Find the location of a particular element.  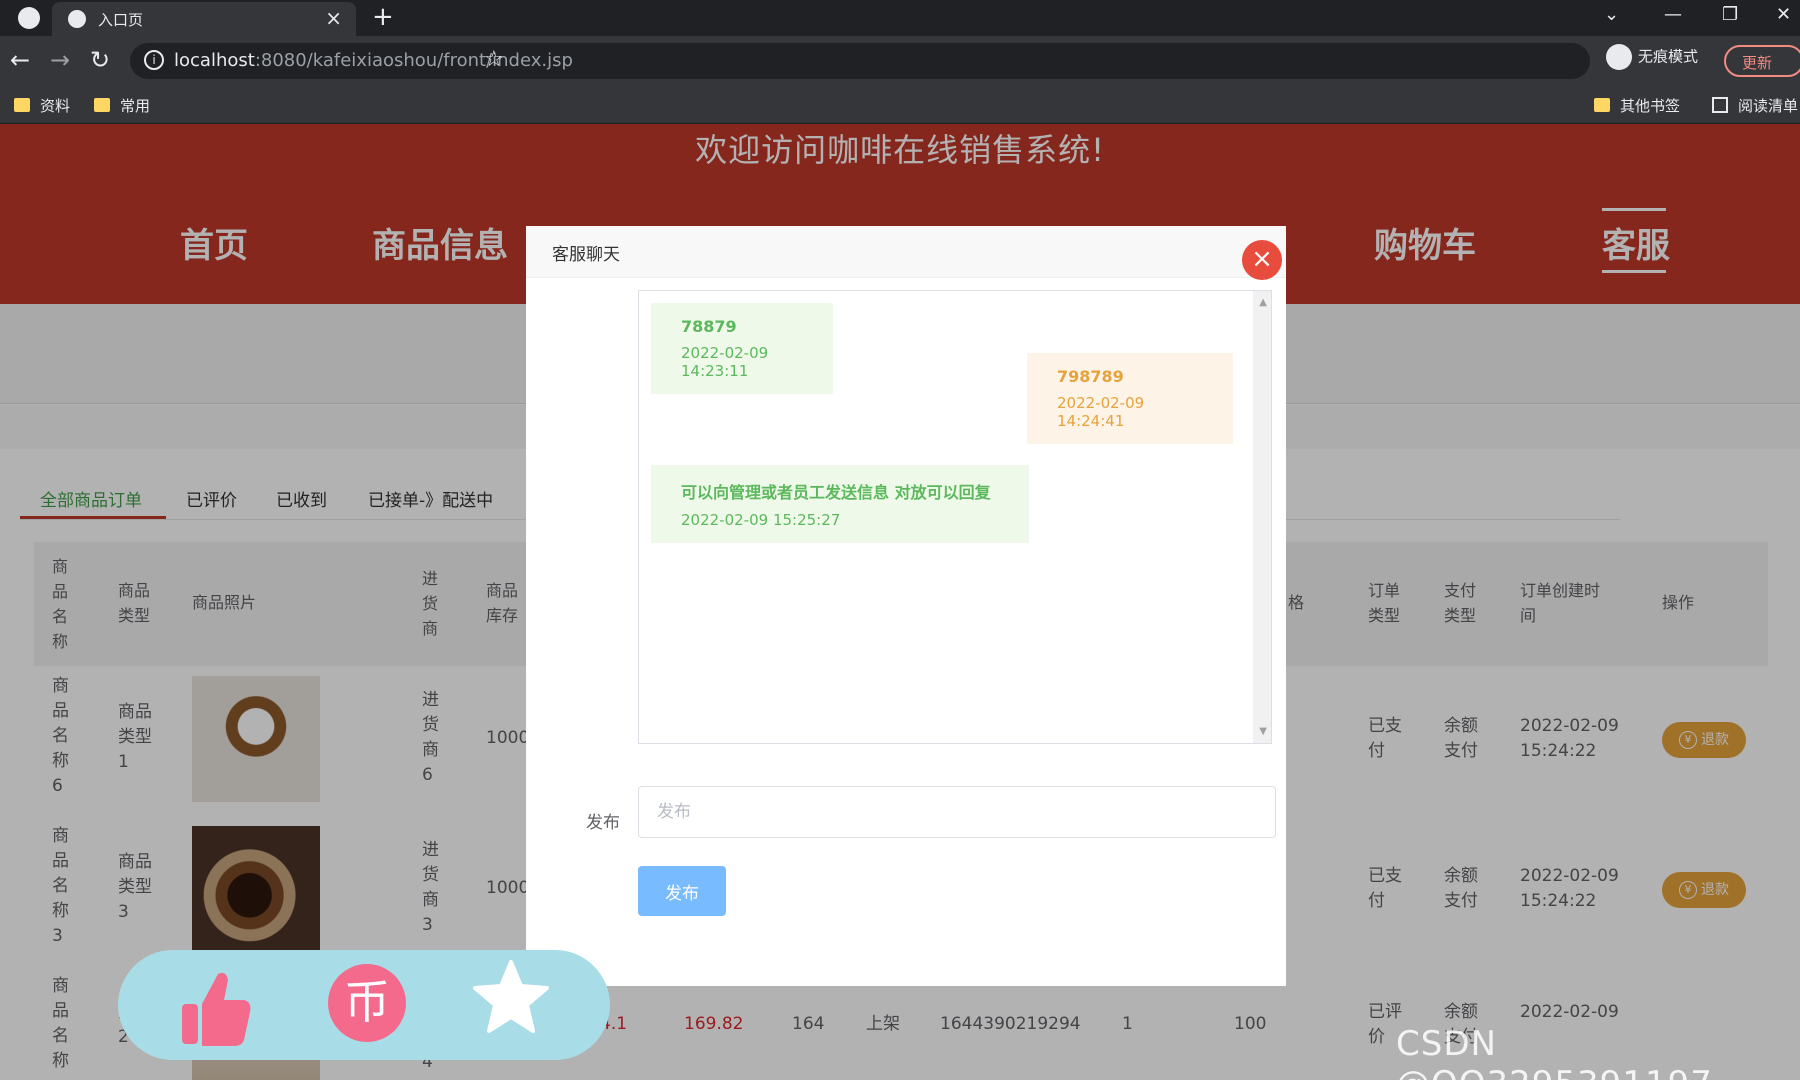

message-text: 可以向管理或者员工发送信息 对放可以回复 is located at coordinates (836, 492).